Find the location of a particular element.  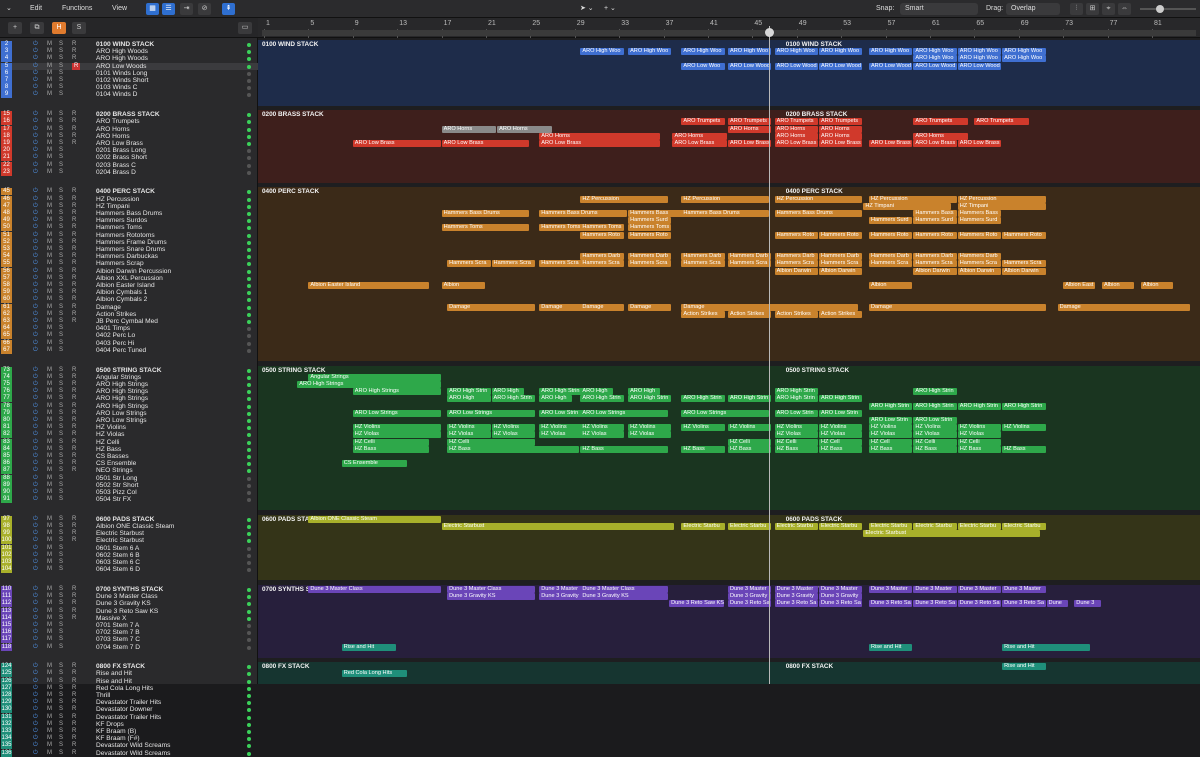

flex-tool-icon: ⇥ is located at coordinates (186, 9).